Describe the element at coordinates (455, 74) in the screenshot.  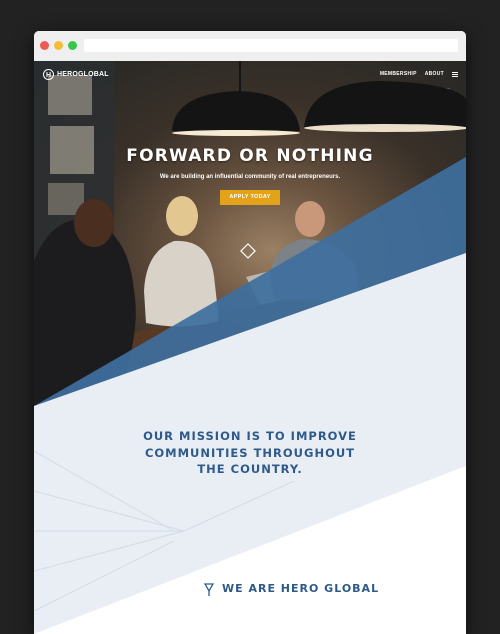
I see `hamburger-icon` at that location.